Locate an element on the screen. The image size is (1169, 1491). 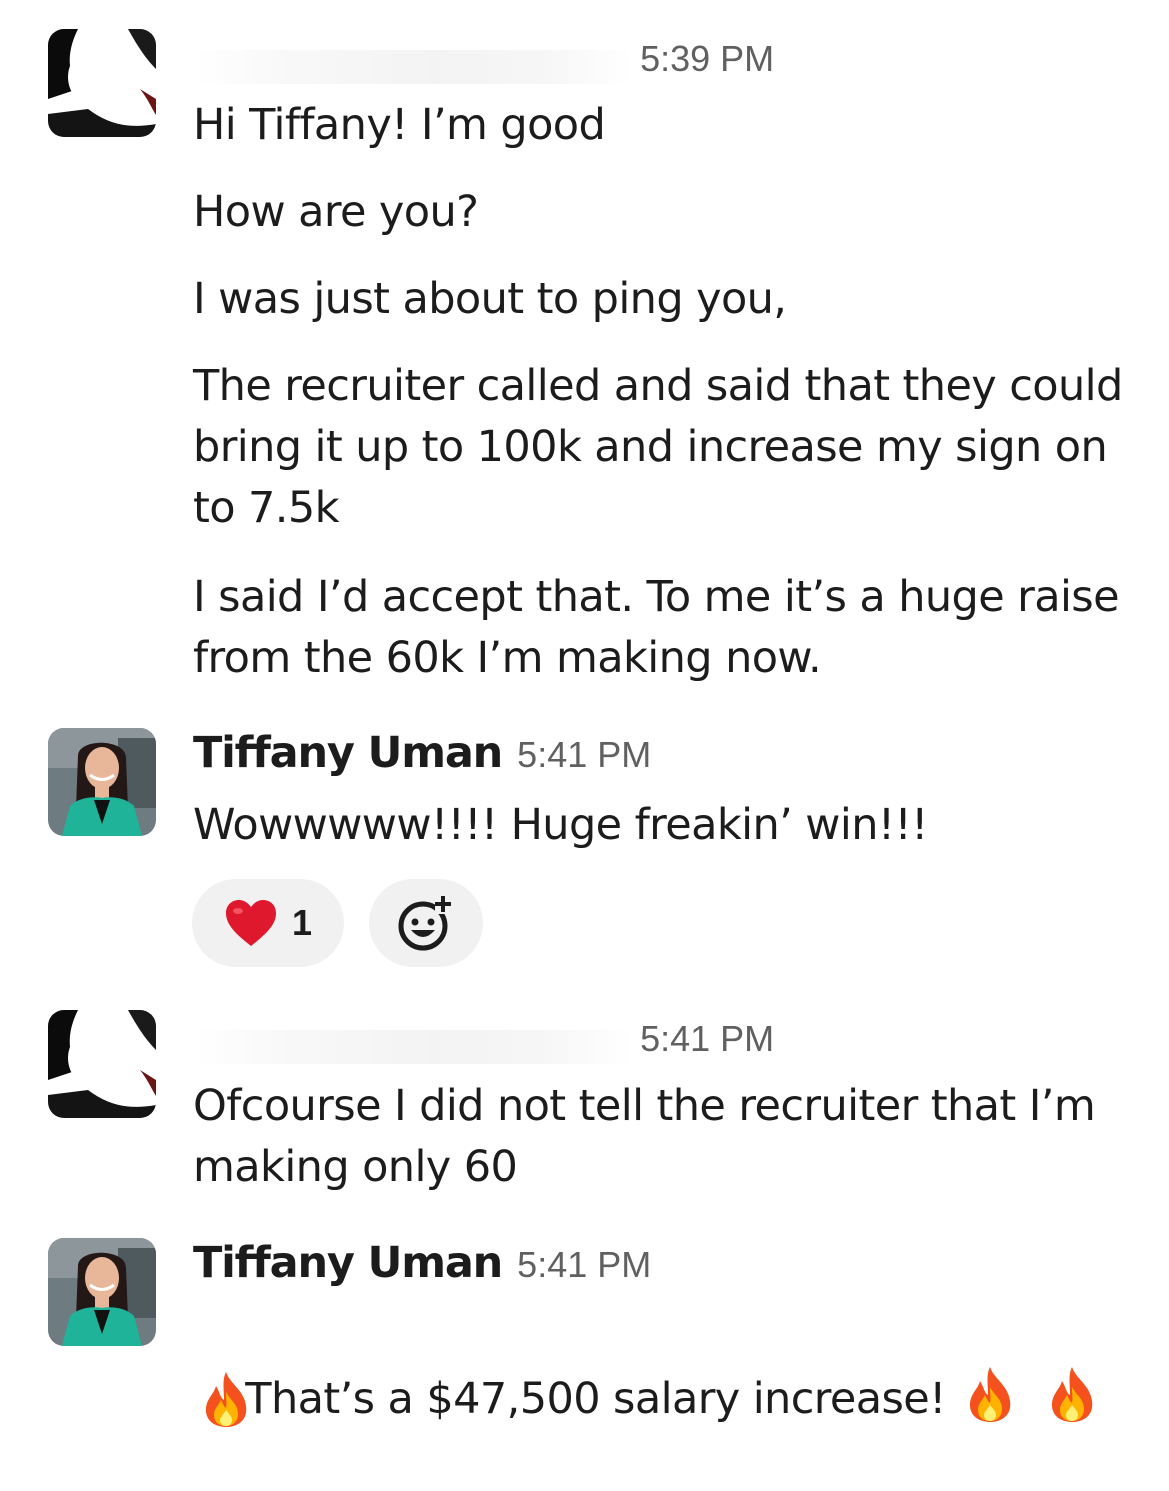
add-reaction-icon is located at coordinates (424, 921).